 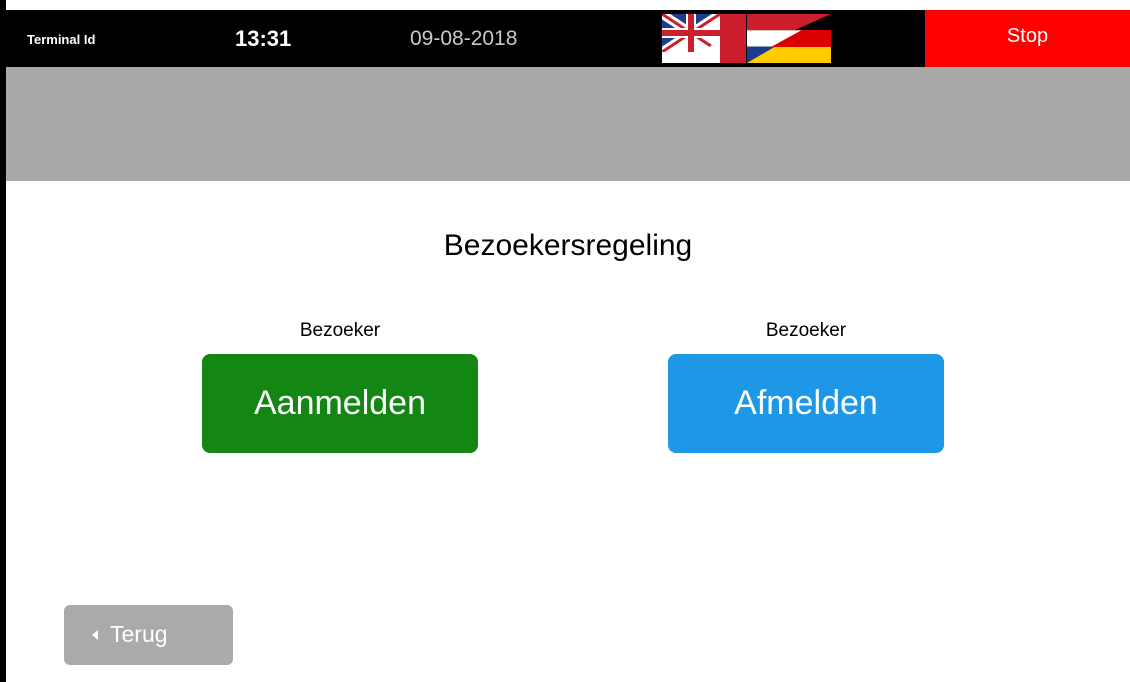 What do you see at coordinates (139, 634) in the screenshot?
I see `back-button-label: Terug` at bounding box center [139, 634].